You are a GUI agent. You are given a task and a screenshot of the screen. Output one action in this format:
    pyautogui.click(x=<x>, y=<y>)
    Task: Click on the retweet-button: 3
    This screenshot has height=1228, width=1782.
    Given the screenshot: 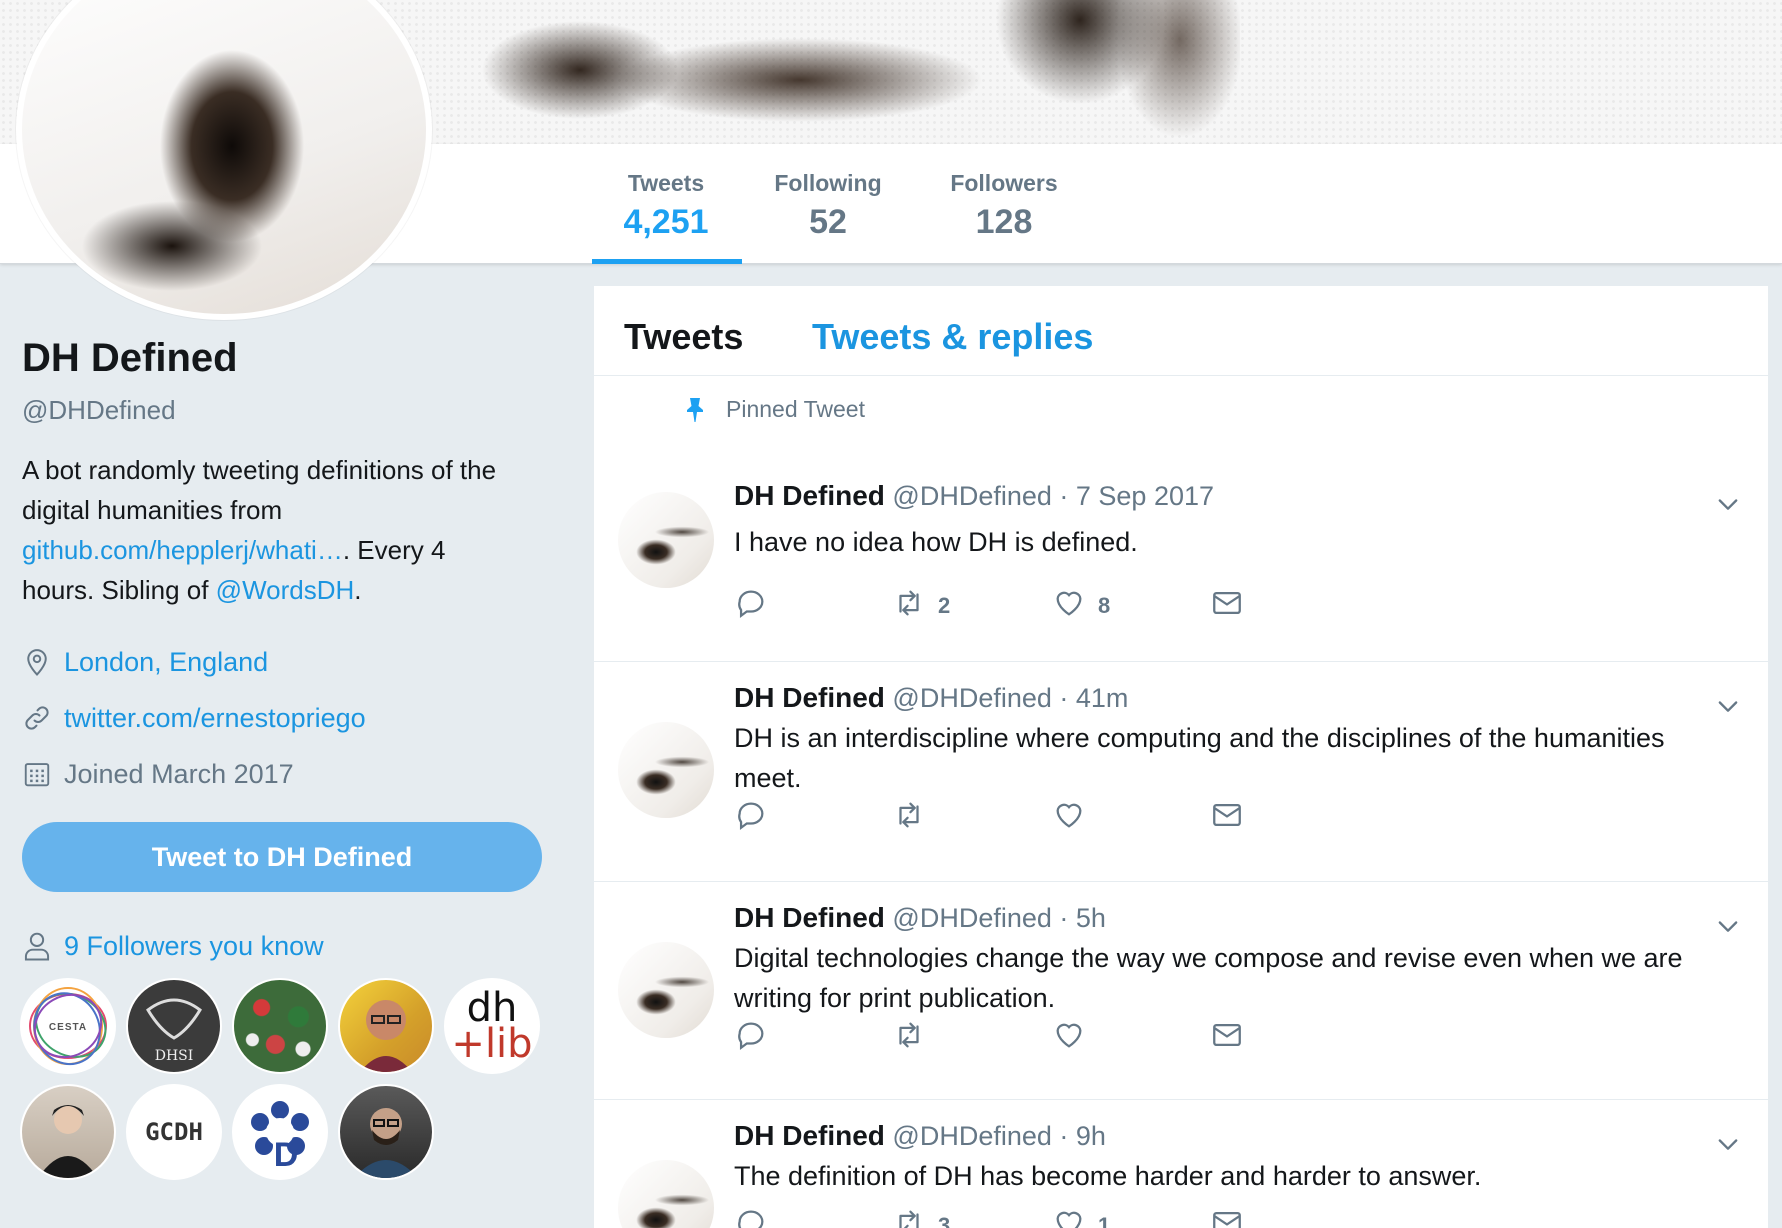 What is the action you would take?
    pyautogui.click(x=921, y=1217)
    